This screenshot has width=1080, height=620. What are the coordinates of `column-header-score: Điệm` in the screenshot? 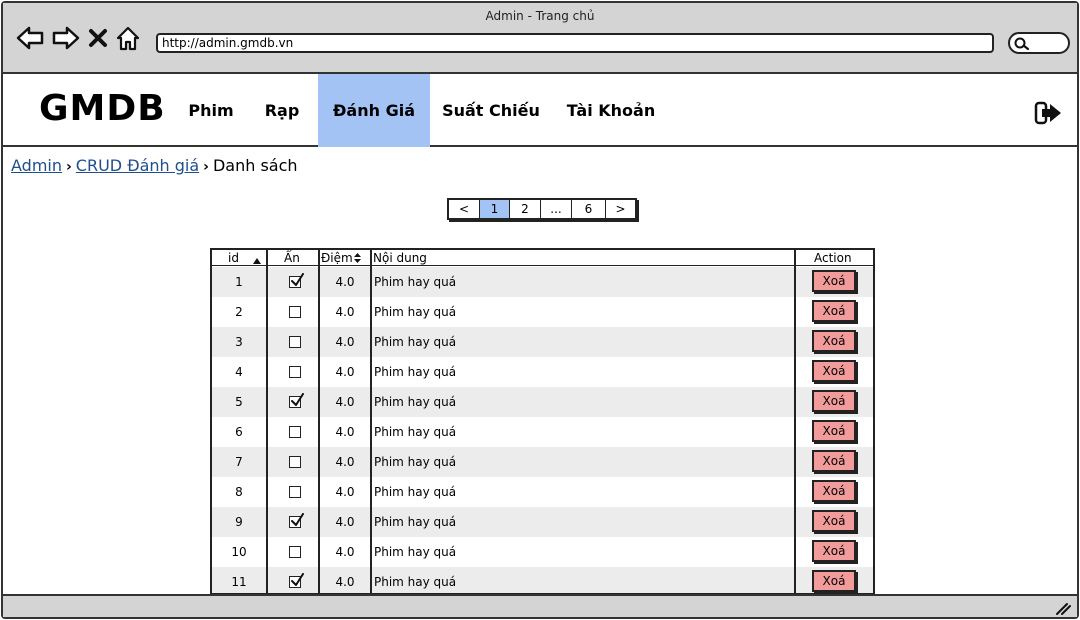 It's located at (337, 258).